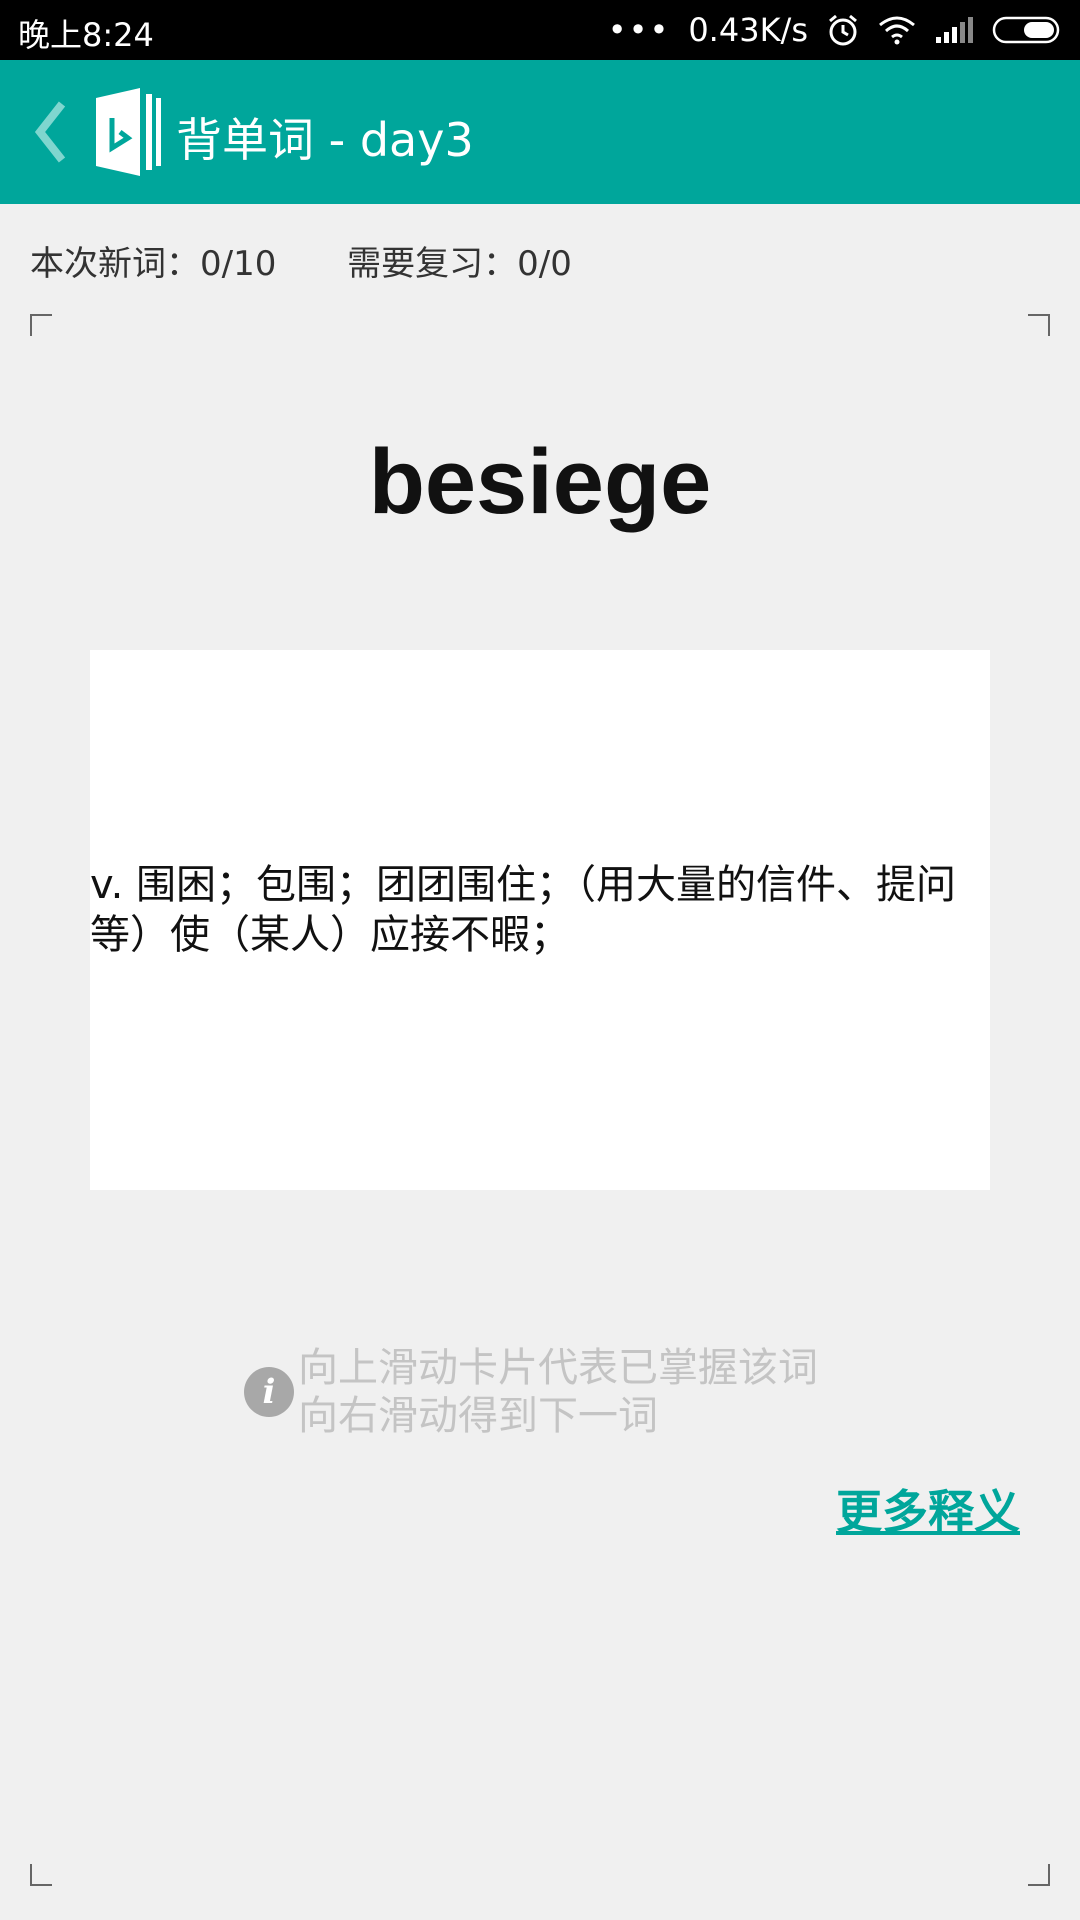  Describe the element at coordinates (128, 132) in the screenshot. I see `app-logo-icon` at that location.